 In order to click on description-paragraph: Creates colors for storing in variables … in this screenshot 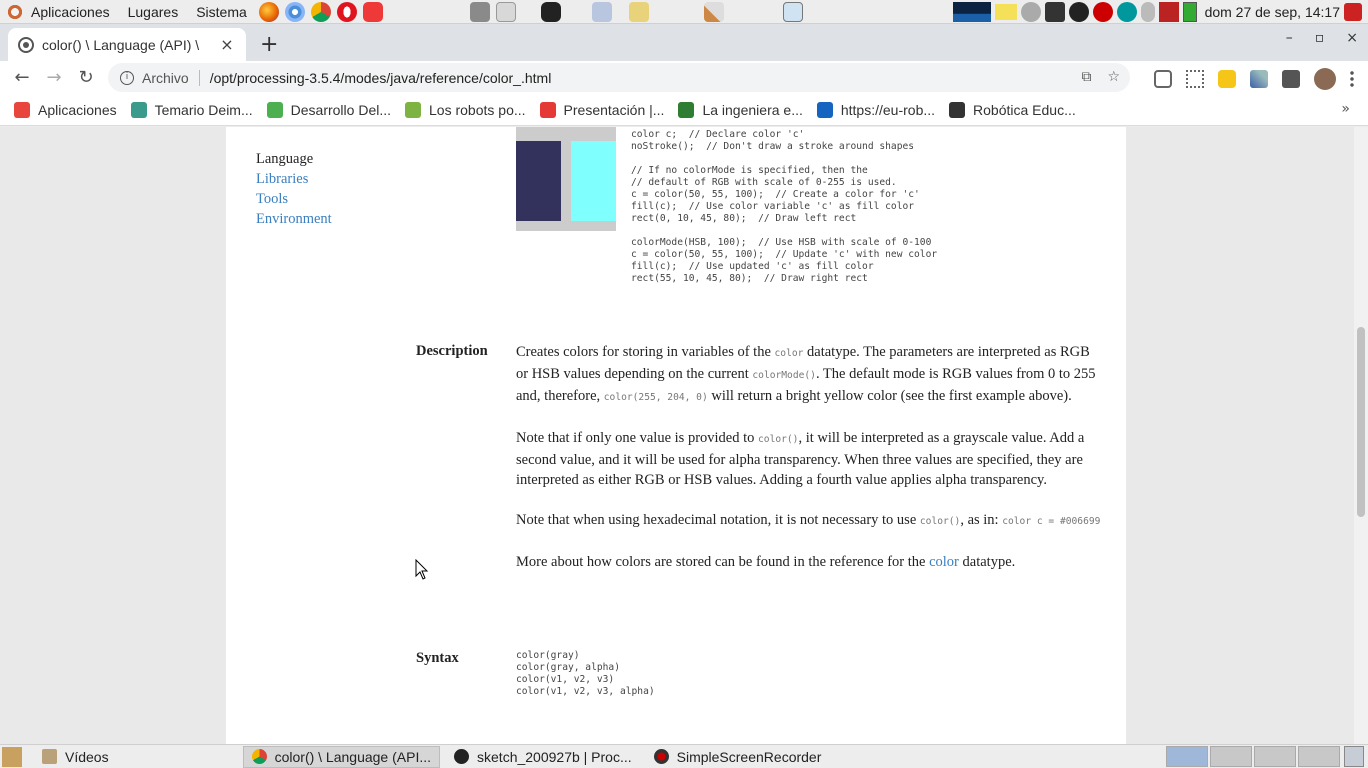, I will do `click(806, 374)`.